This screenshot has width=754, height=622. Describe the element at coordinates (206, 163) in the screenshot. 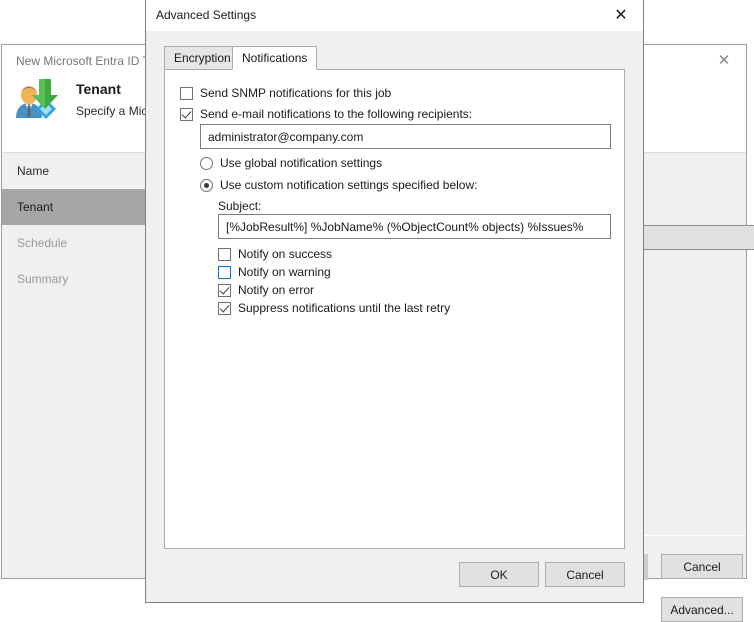

I see `use-global-settings-radio` at that location.